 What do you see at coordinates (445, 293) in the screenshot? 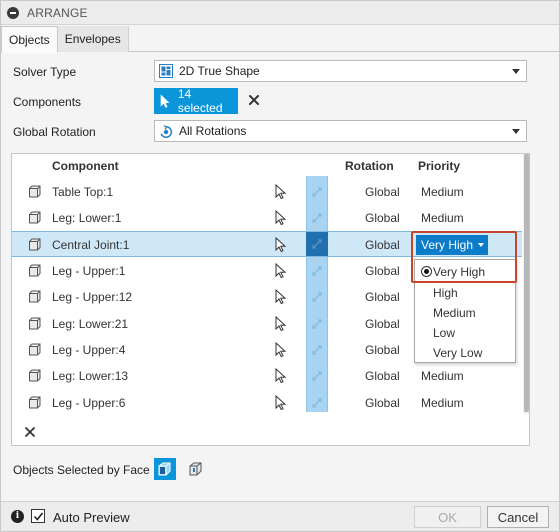
I see `priority-option-high: High` at bounding box center [445, 293].